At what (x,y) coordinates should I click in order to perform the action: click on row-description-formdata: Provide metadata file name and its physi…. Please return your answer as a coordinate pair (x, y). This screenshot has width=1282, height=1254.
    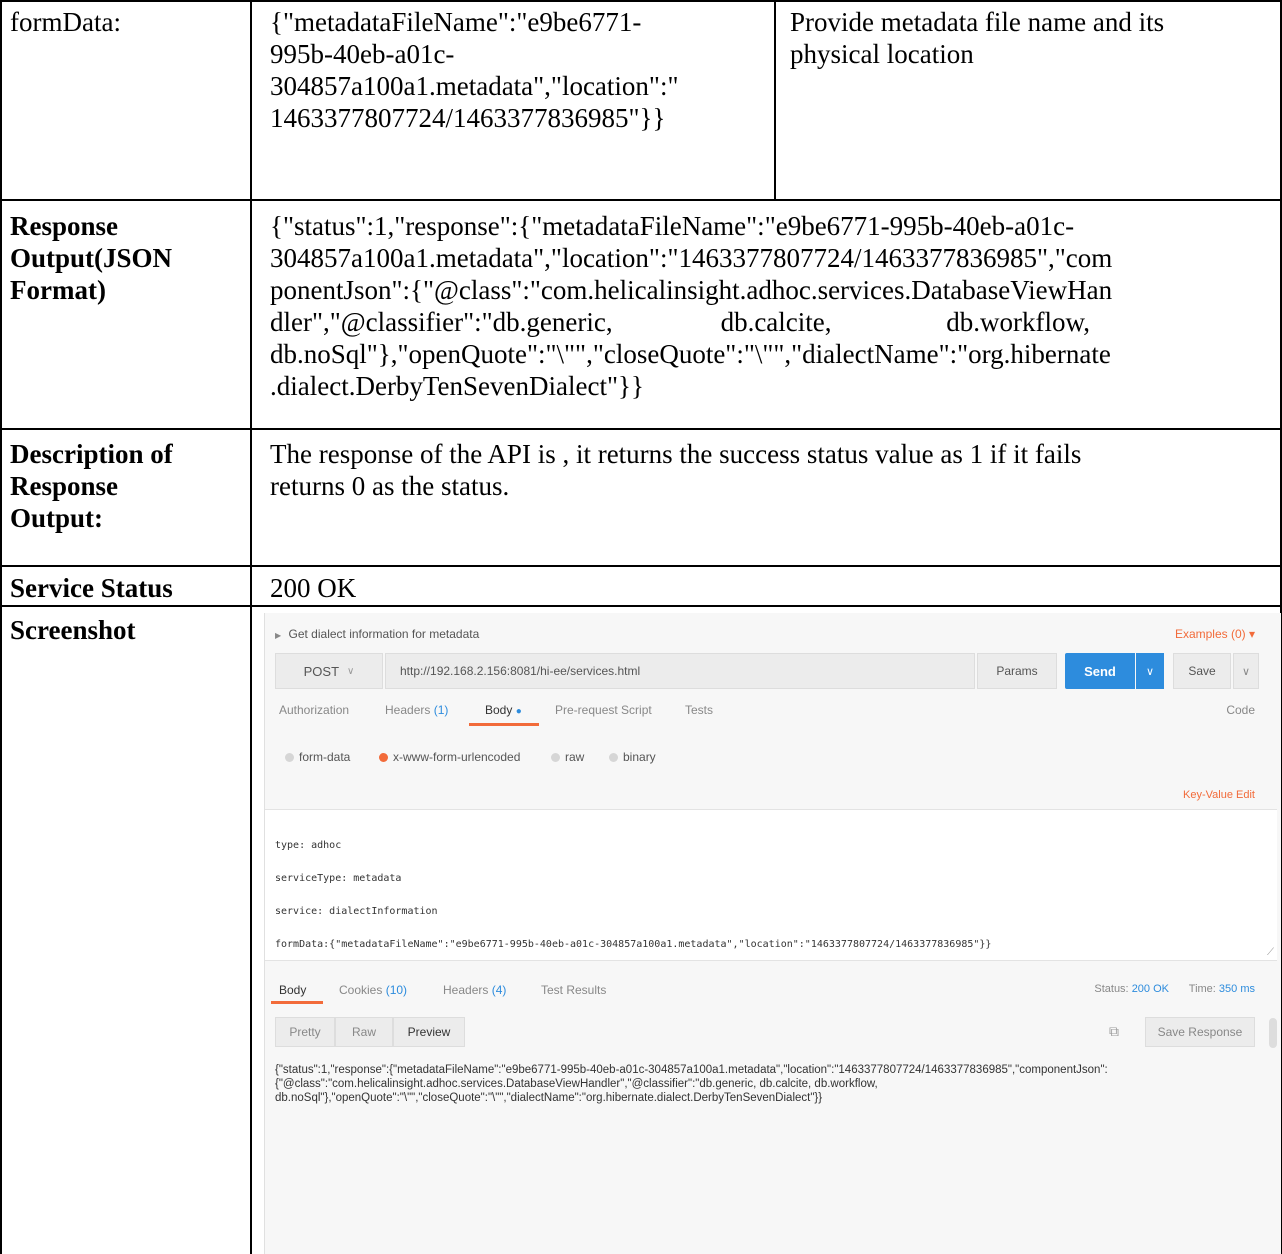
    Looking at the image, I should click on (1030, 38).